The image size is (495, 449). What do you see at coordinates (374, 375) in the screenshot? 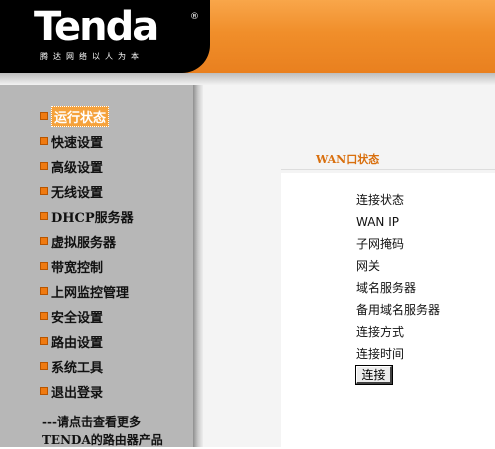
I see `connect-button: 连接` at bounding box center [374, 375].